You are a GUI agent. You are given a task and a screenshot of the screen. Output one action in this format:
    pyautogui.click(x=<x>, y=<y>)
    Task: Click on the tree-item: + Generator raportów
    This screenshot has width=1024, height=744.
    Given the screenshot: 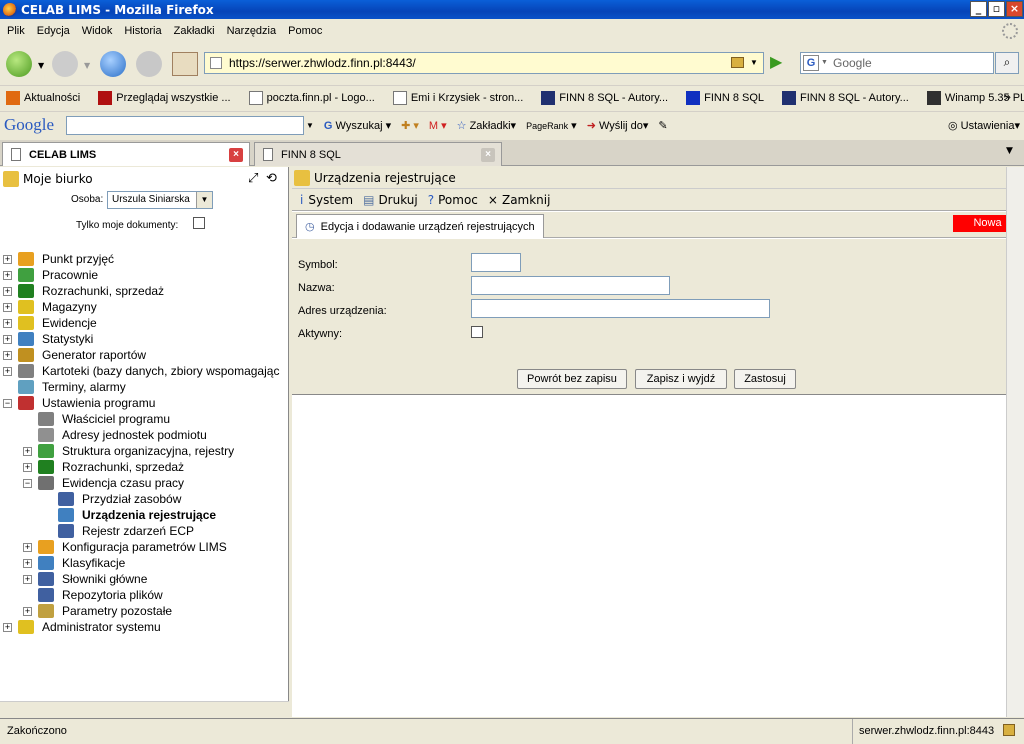 What is the action you would take?
    pyautogui.click(x=74, y=355)
    